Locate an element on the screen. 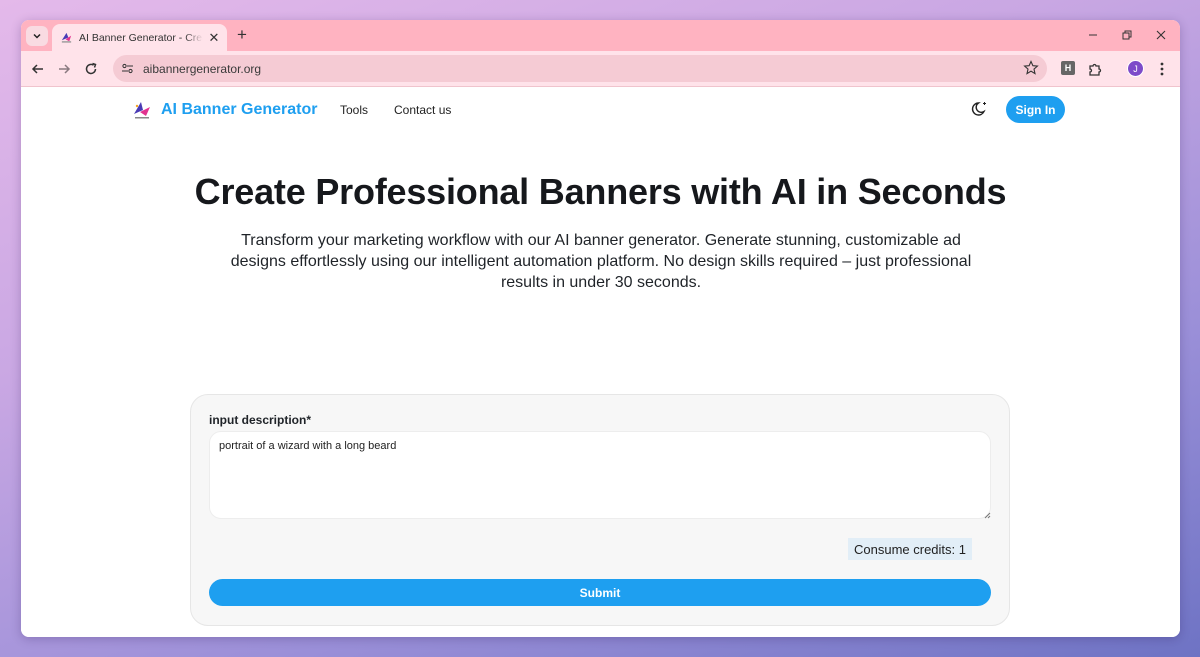  site-info-icon is located at coordinates (127, 69).